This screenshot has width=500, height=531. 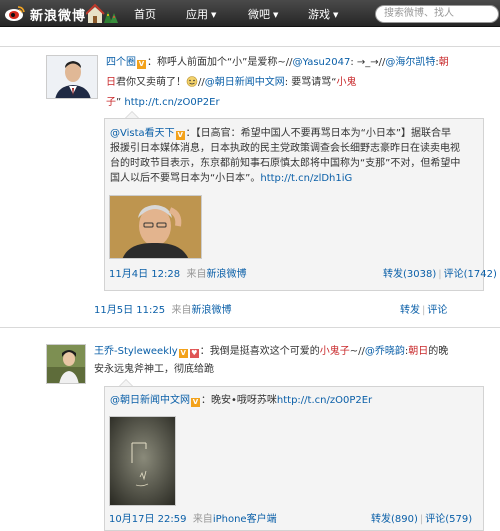 I want to click on festive-decoration-icon, so click(x=102, y=13).